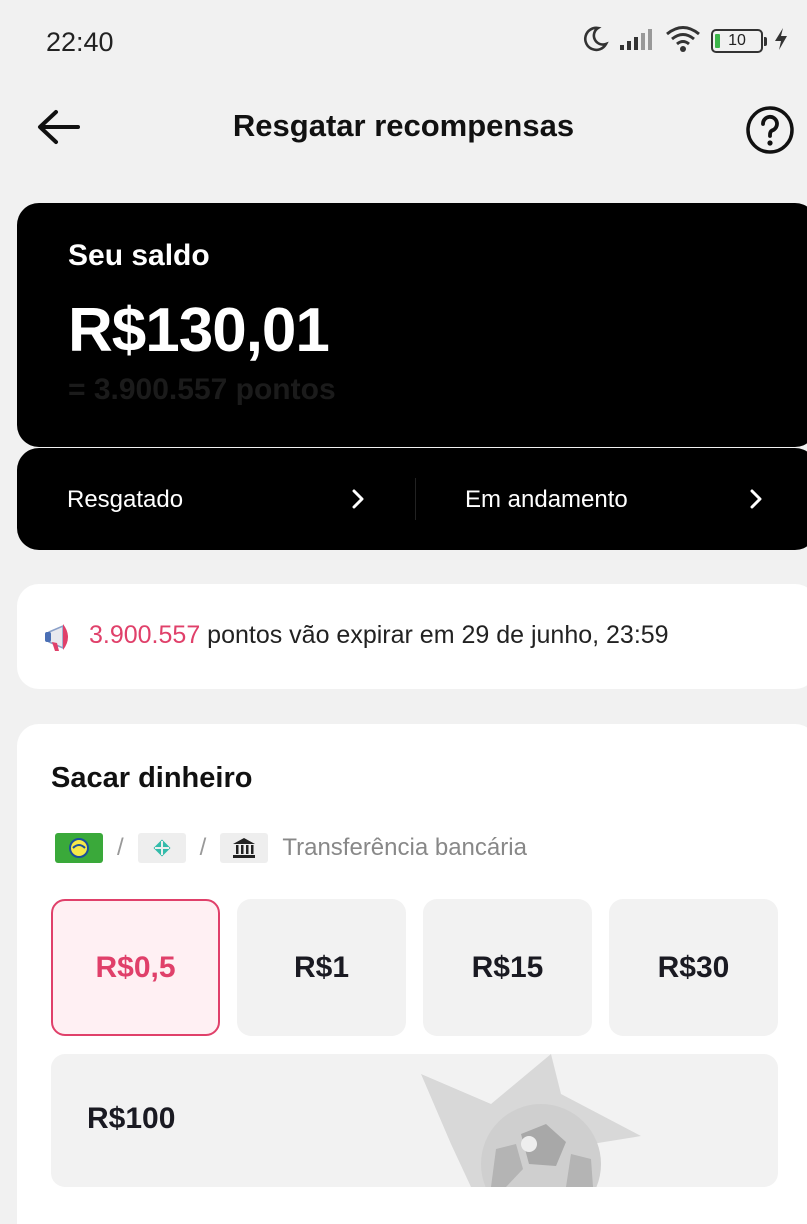 This screenshot has width=807, height=1224. What do you see at coordinates (145, 635) in the screenshot?
I see `expiry-points: 3.900.557` at bounding box center [145, 635].